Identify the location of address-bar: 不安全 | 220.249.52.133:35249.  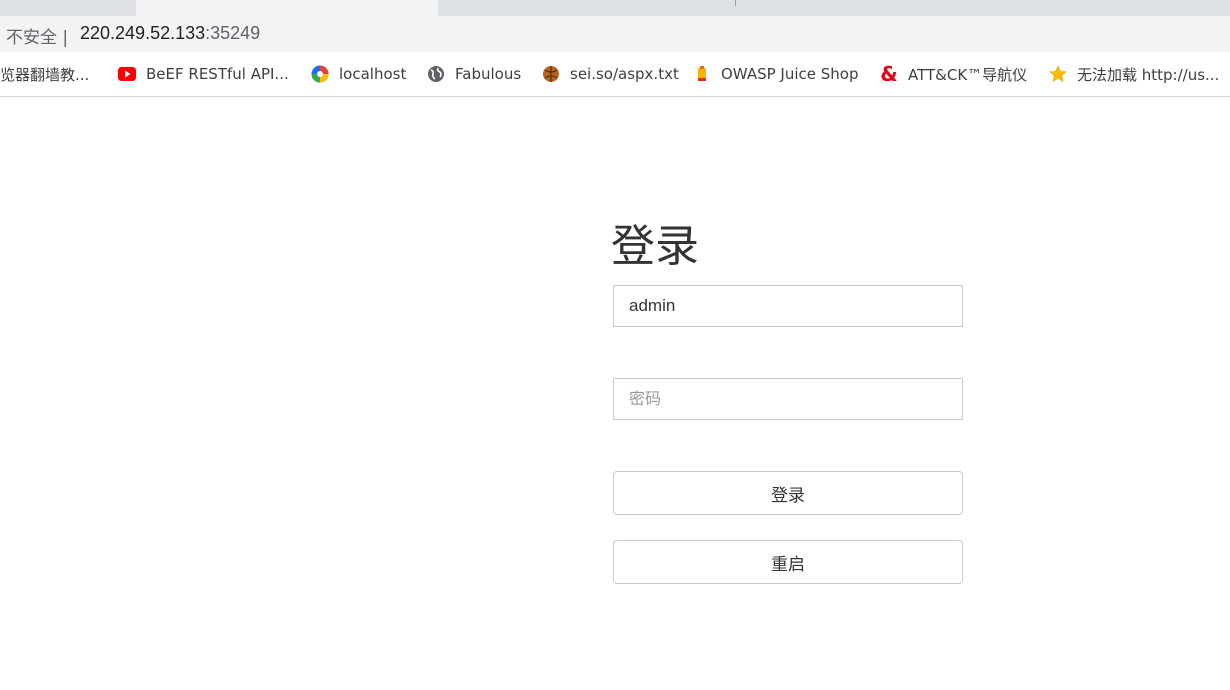
(615, 34).